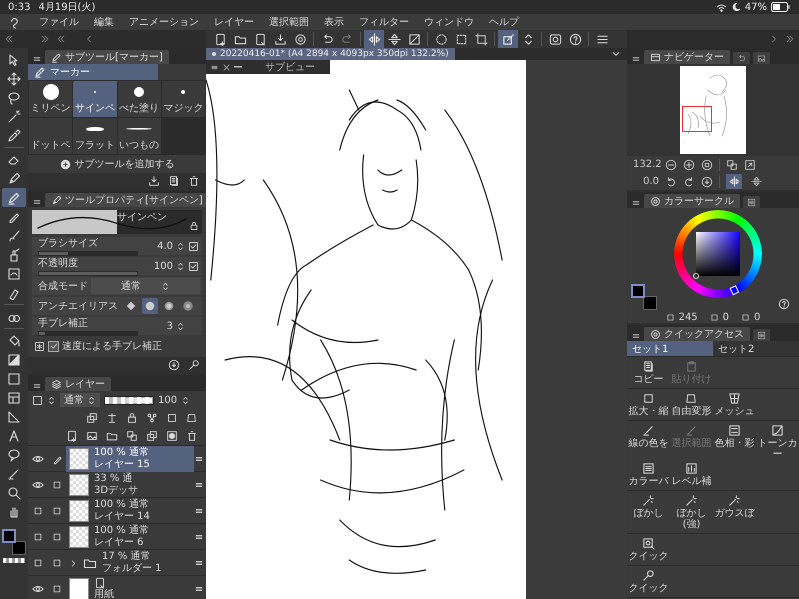 Image resolution: width=799 pixels, height=599 pixels. I want to click on property-label: アンチエイリアス, so click(78, 306).